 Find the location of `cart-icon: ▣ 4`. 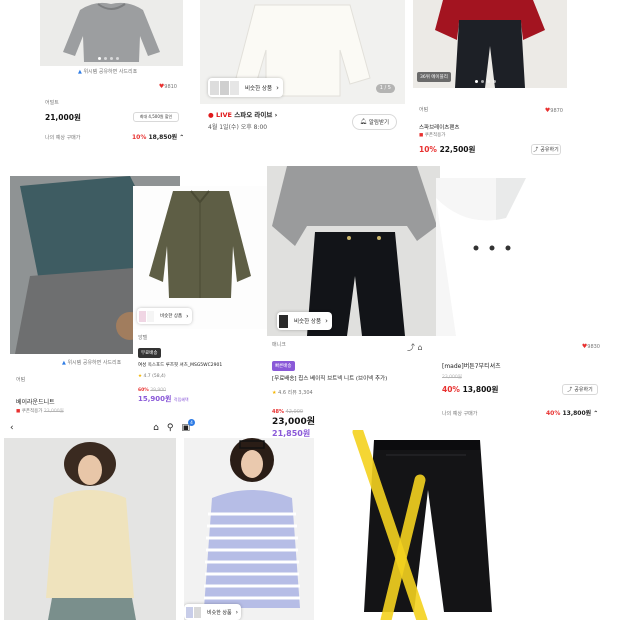

cart-icon: ▣ 4 is located at coordinates (188, 426).